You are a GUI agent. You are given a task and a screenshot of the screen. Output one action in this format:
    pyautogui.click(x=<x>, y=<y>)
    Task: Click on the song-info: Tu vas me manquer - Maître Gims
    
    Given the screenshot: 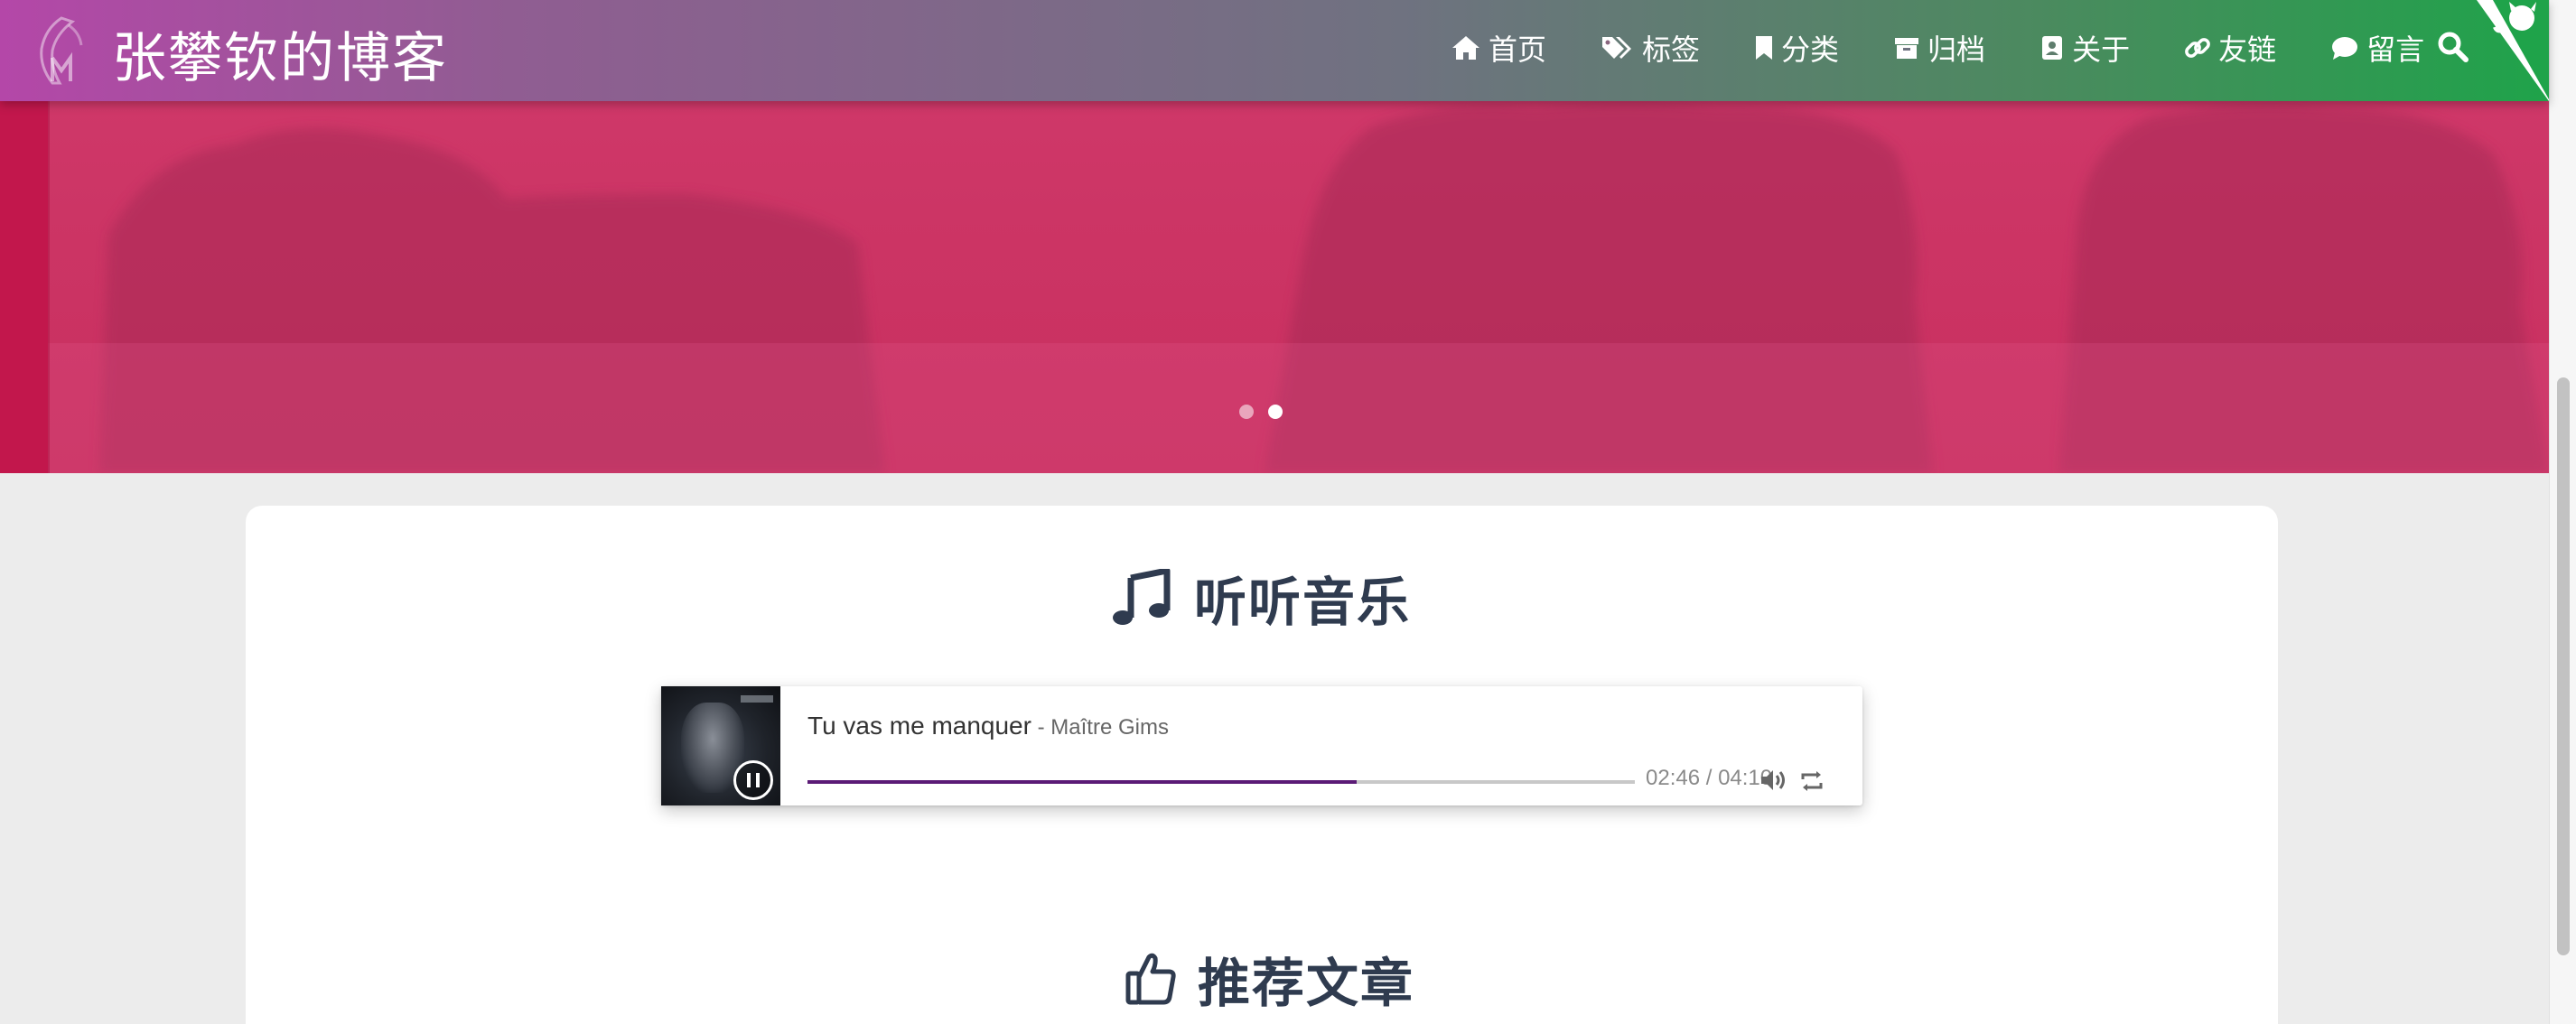 What is the action you would take?
    pyautogui.click(x=988, y=726)
    